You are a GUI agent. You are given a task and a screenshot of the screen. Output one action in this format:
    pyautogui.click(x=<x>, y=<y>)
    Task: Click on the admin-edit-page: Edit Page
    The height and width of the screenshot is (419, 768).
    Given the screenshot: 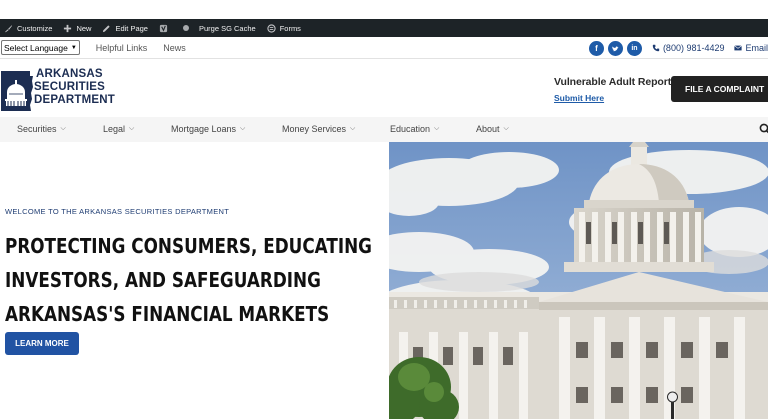 What is the action you would take?
    pyautogui.click(x=125, y=28)
    